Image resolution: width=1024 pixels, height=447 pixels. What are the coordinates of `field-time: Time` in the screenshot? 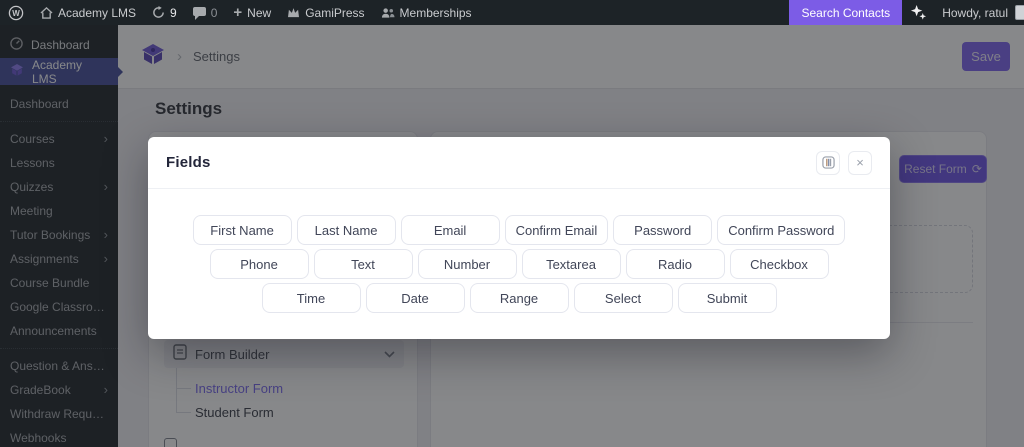 It's located at (311, 298).